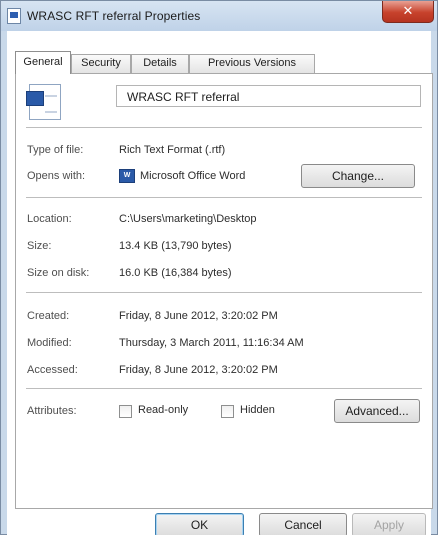 The height and width of the screenshot is (535, 438). Describe the element at coordinates (172, 150) in the screenshot. I see `type-of-file-value: Rich Text Format (.rtf)` at that location.